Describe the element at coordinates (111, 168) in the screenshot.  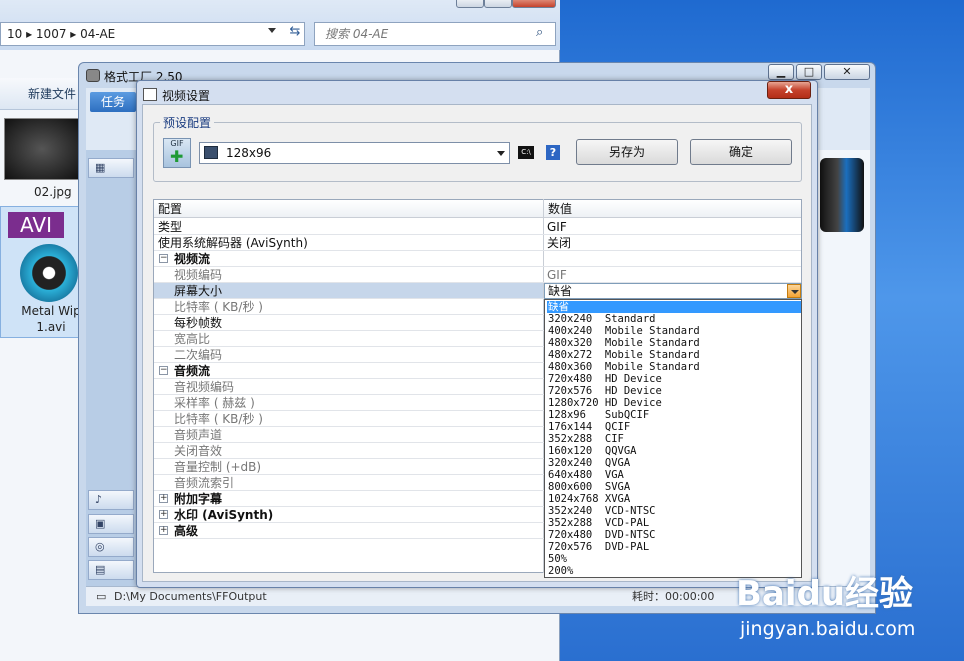
I see `video-category-icon: ▦` at that location.